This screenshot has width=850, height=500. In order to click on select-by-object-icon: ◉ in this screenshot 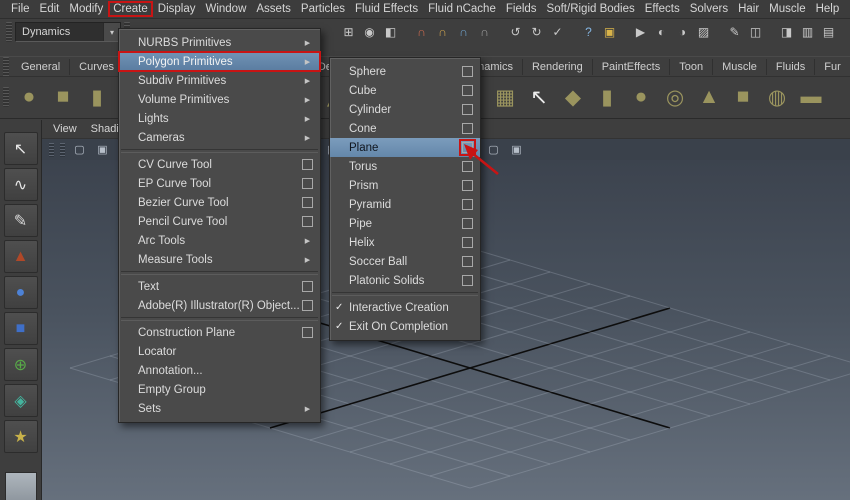, I will do `click(369, 32)`.